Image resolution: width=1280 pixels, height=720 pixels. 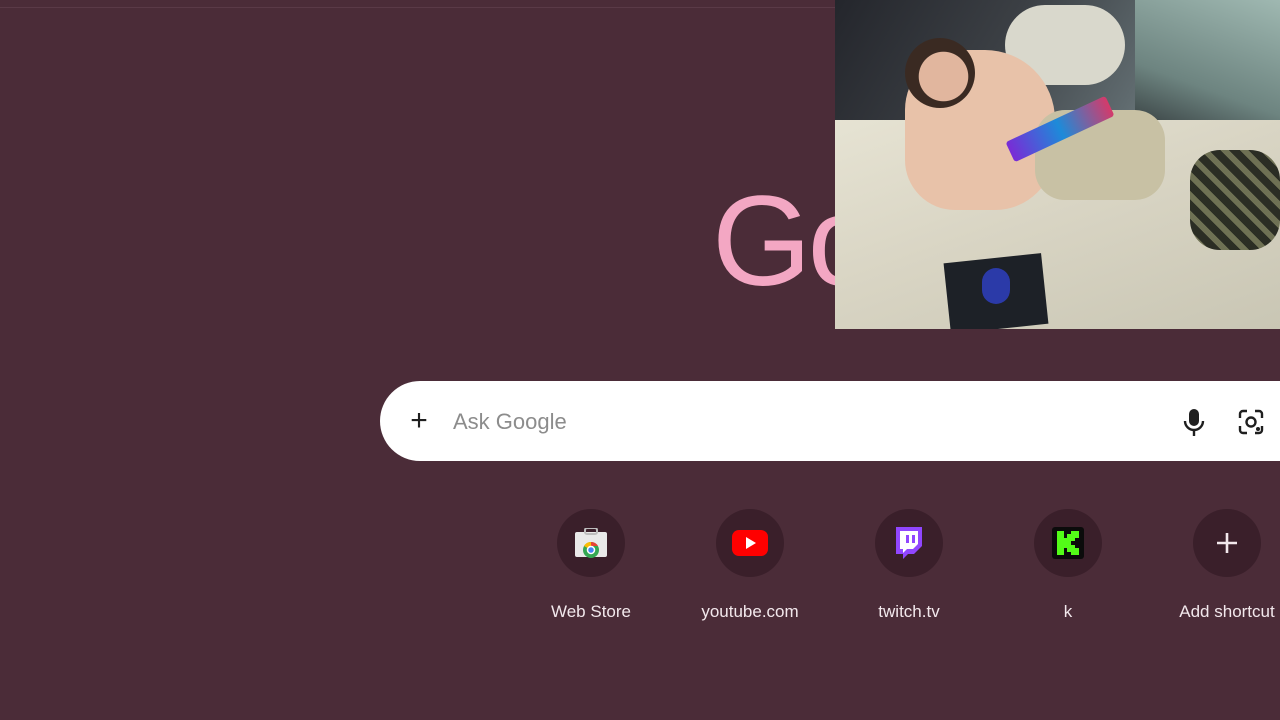 What do you see at coordinates (1068, 569) in the screenshot?
I see `shortcut-kick: k` at bounding box center [1068, 569].